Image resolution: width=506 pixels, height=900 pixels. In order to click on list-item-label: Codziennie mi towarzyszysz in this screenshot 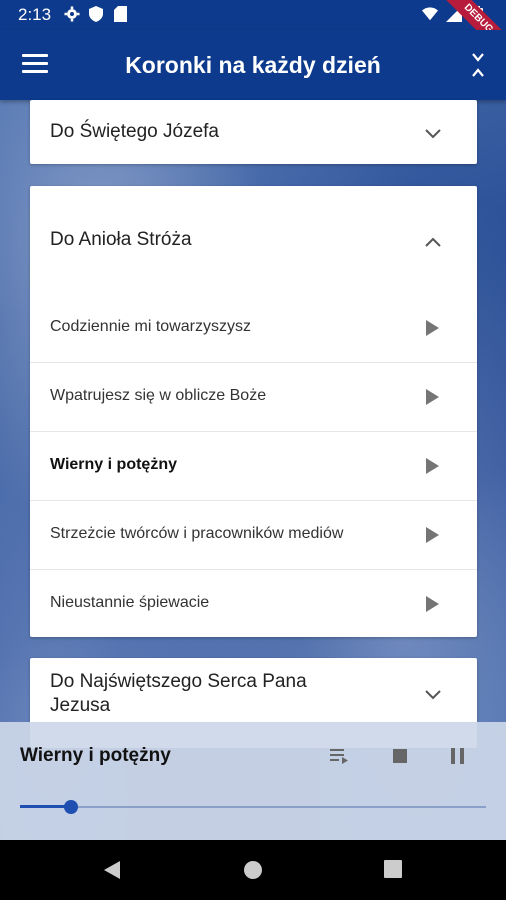, I will do `click(150, 326)`.